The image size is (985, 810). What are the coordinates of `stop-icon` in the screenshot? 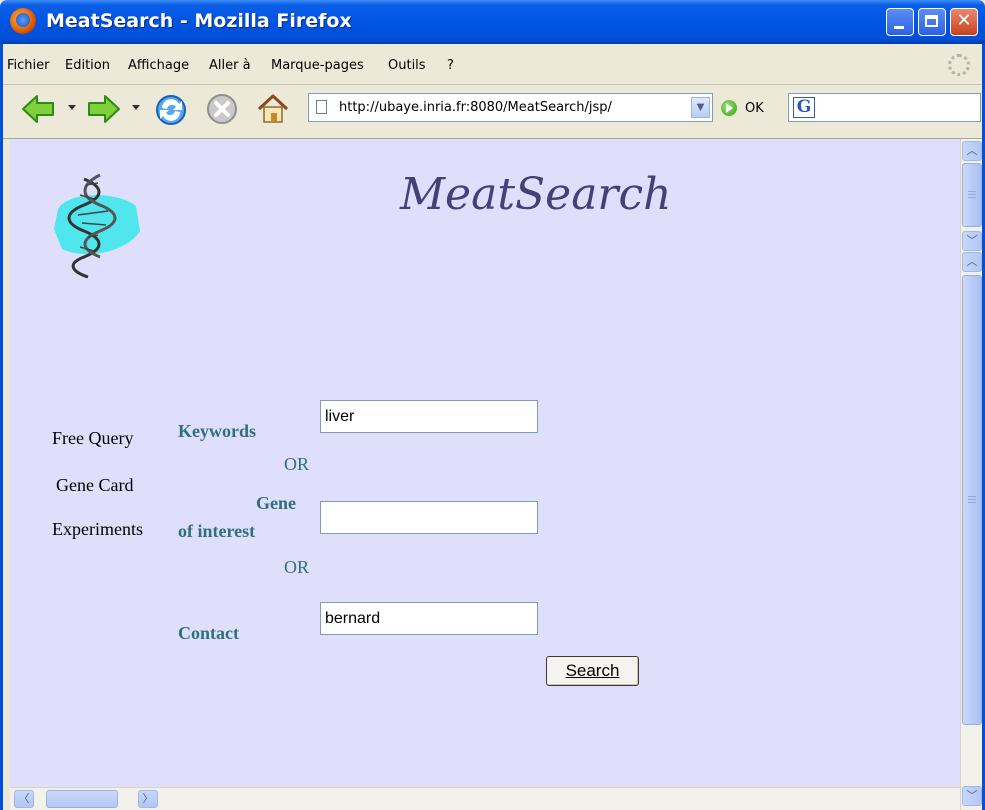 It's located at (222, 109).